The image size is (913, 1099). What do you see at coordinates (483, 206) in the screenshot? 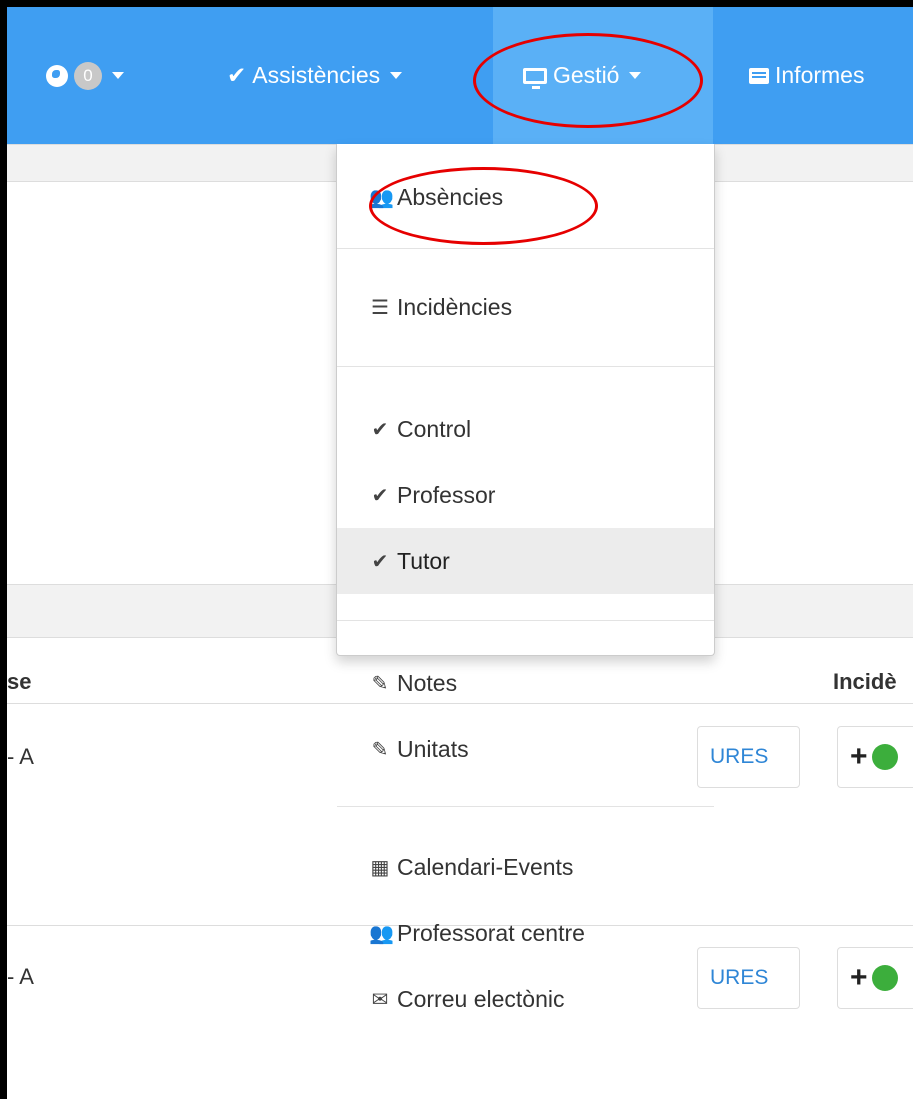
I see `annotation-circle-absencies` at bounding box center [483, 206].